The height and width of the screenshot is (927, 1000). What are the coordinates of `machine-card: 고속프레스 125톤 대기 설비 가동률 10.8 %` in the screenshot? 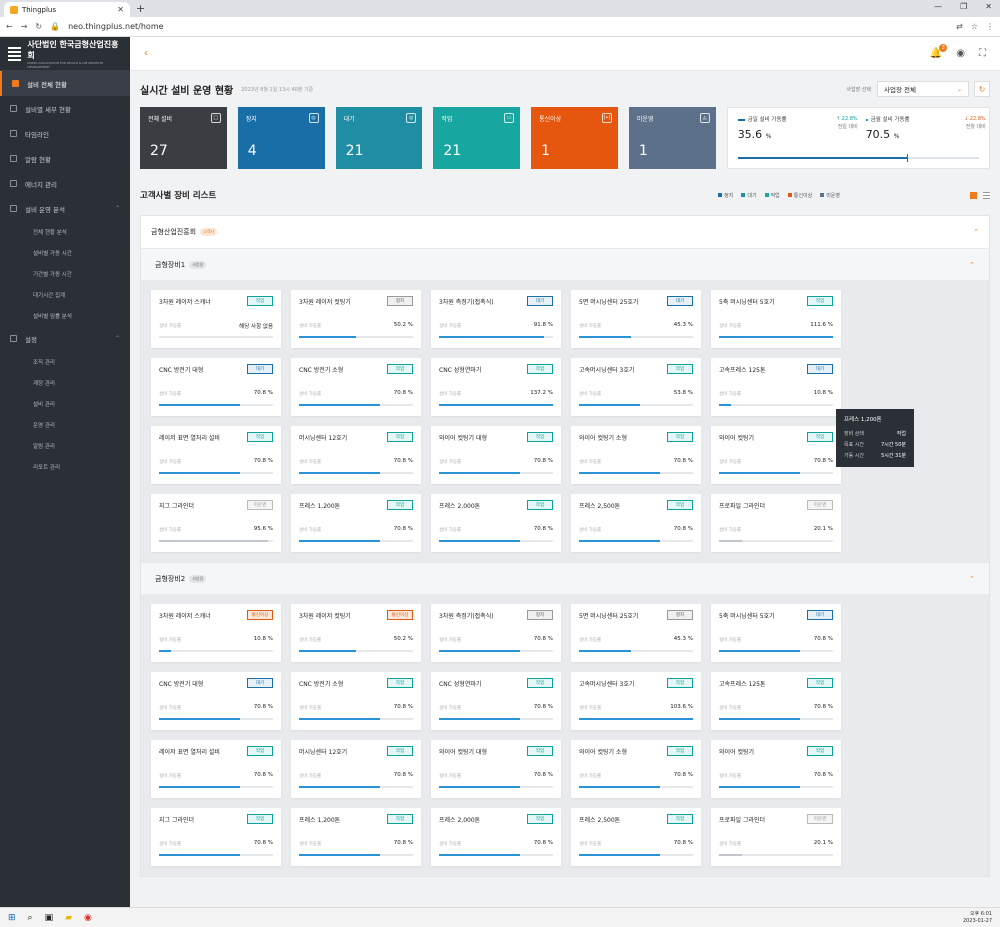 It's located at (776, 387).